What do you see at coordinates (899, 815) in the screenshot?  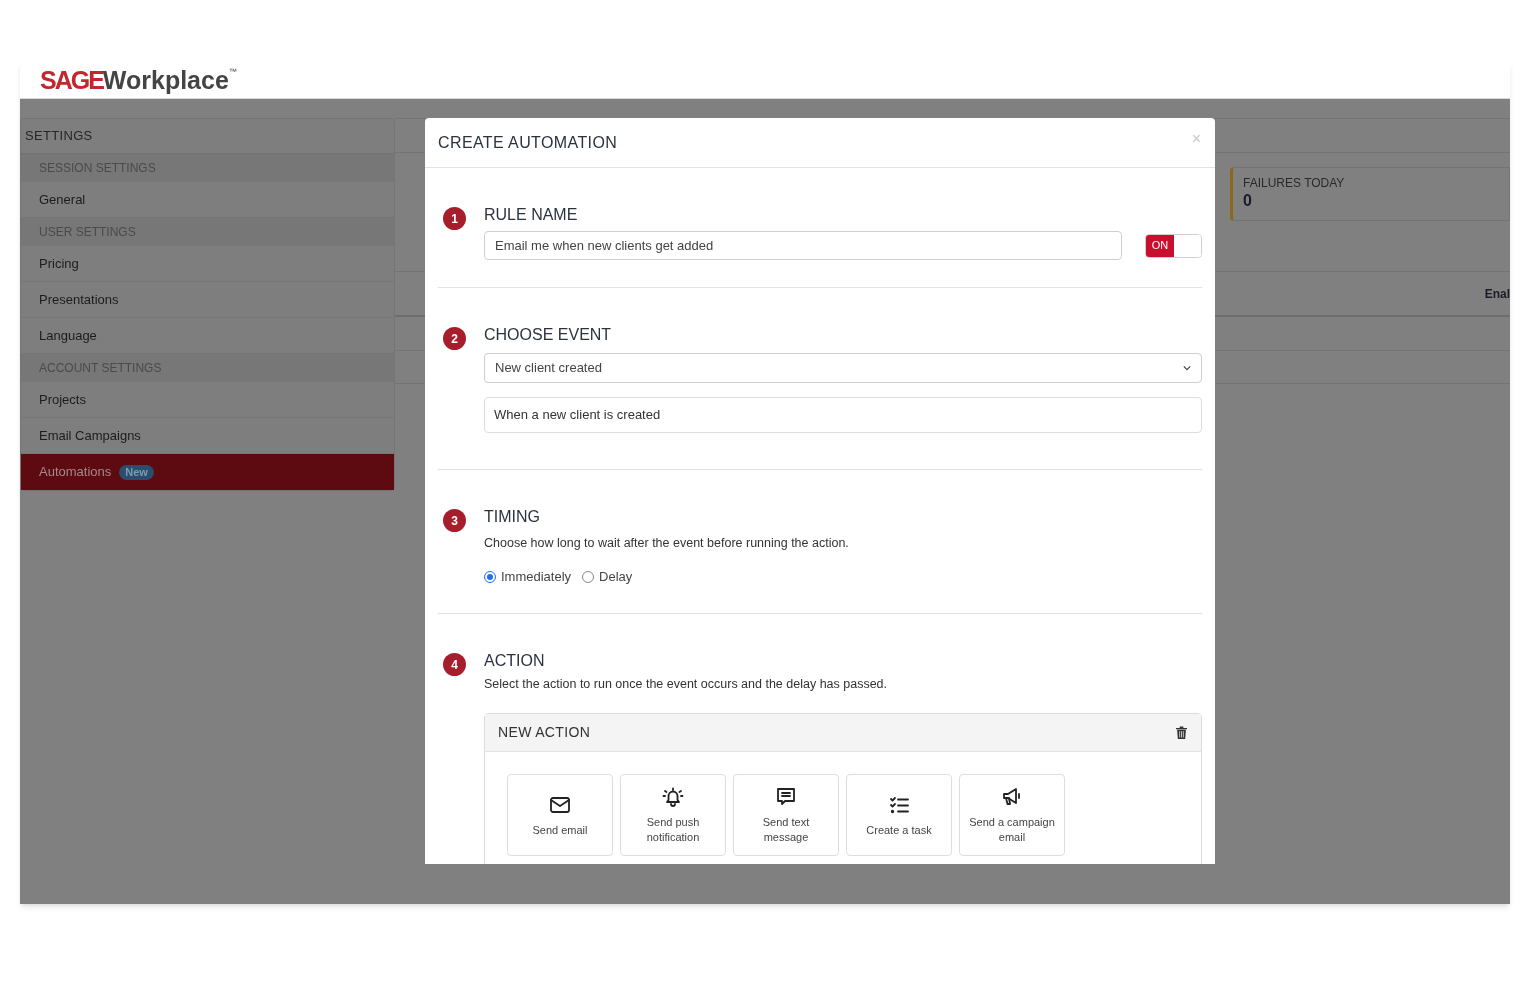 I see `action-tile: Create a task` at bounding box center [899, 815].